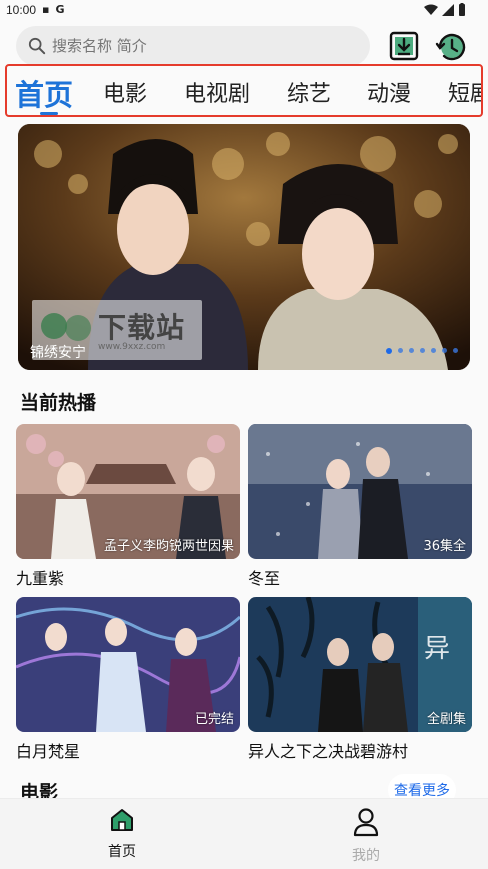  What do you see at coordinates (44, 93) in the screenshot?
I see `tab-home: 首页` at bounding box center [44, 93].